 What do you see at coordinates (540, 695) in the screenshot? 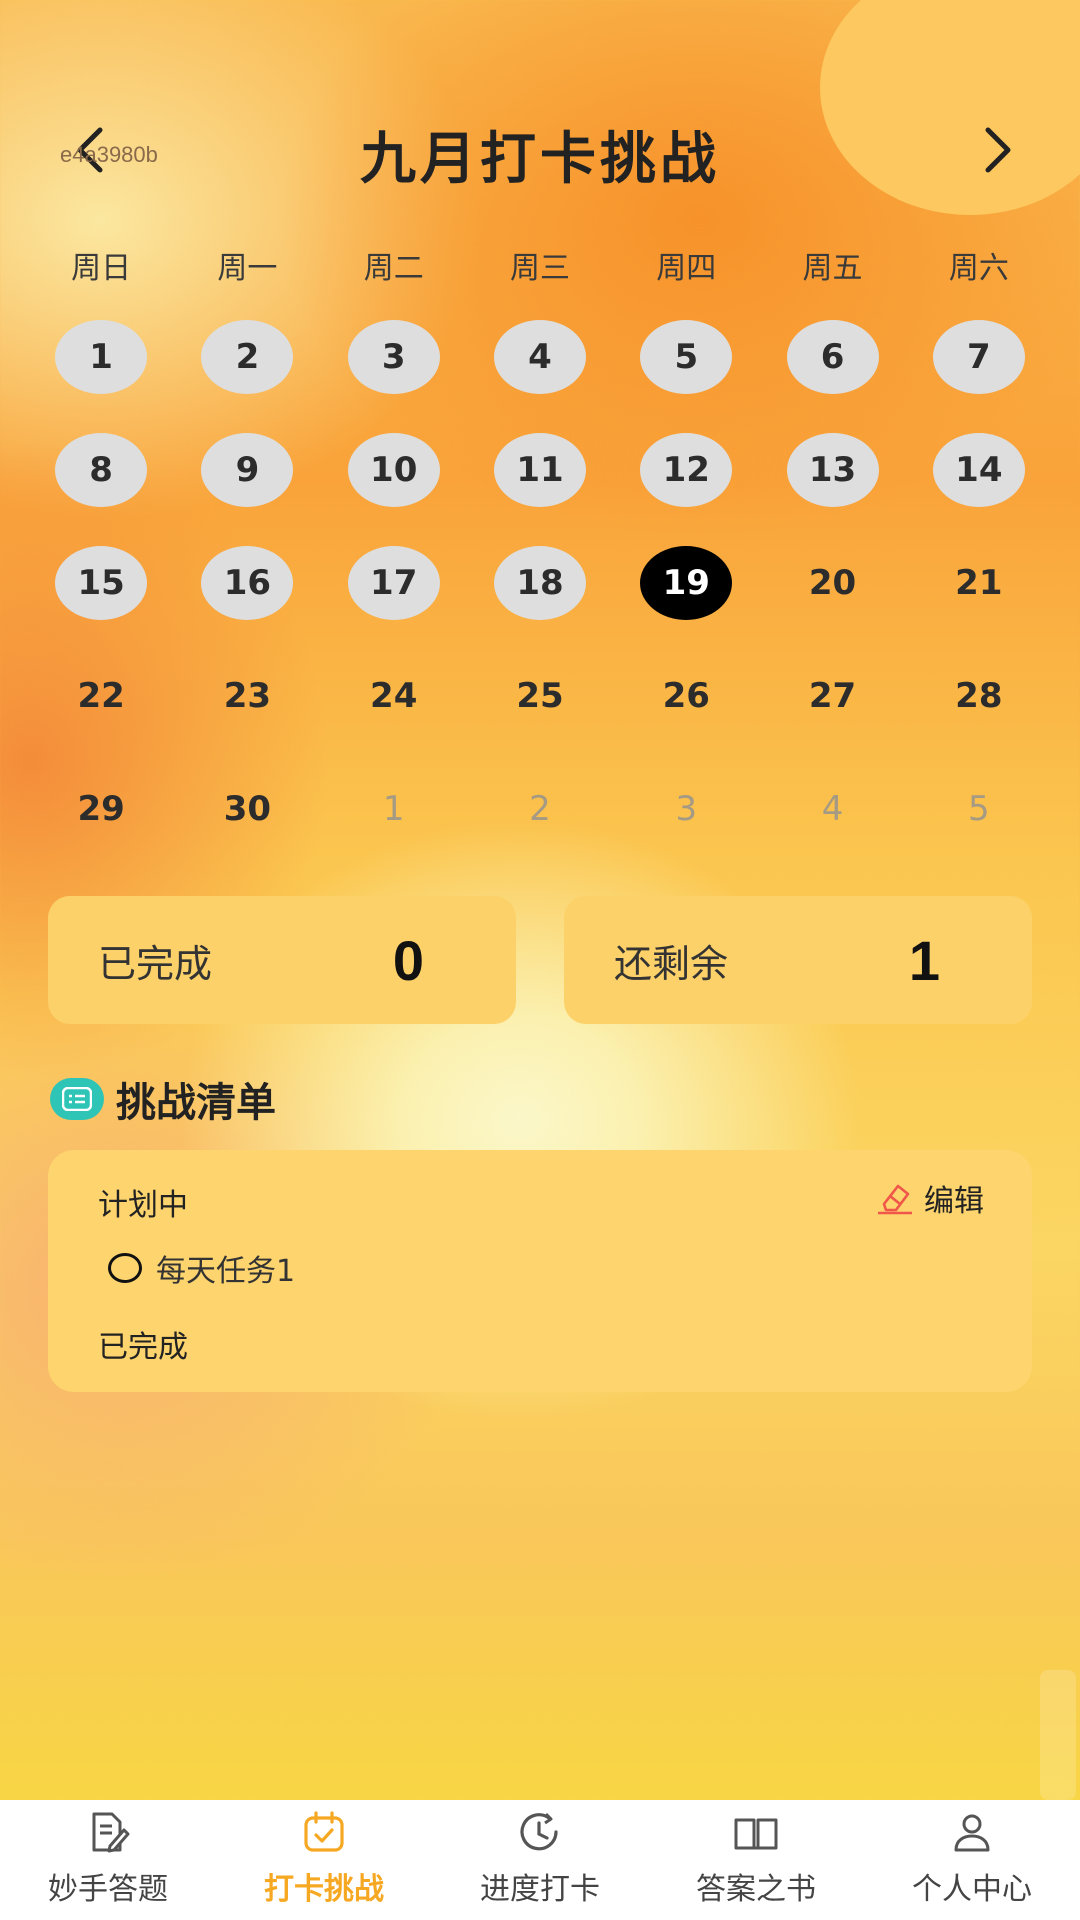
I see `calendar-day: 25` at bounding box center [540, 695].